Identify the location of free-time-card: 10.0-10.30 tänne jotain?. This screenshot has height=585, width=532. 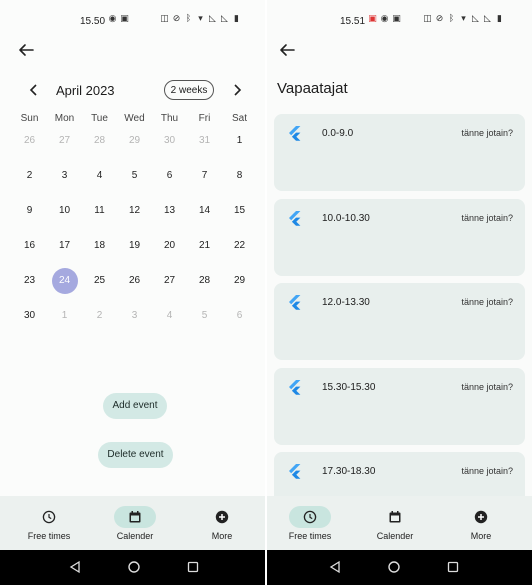
(399, 237).